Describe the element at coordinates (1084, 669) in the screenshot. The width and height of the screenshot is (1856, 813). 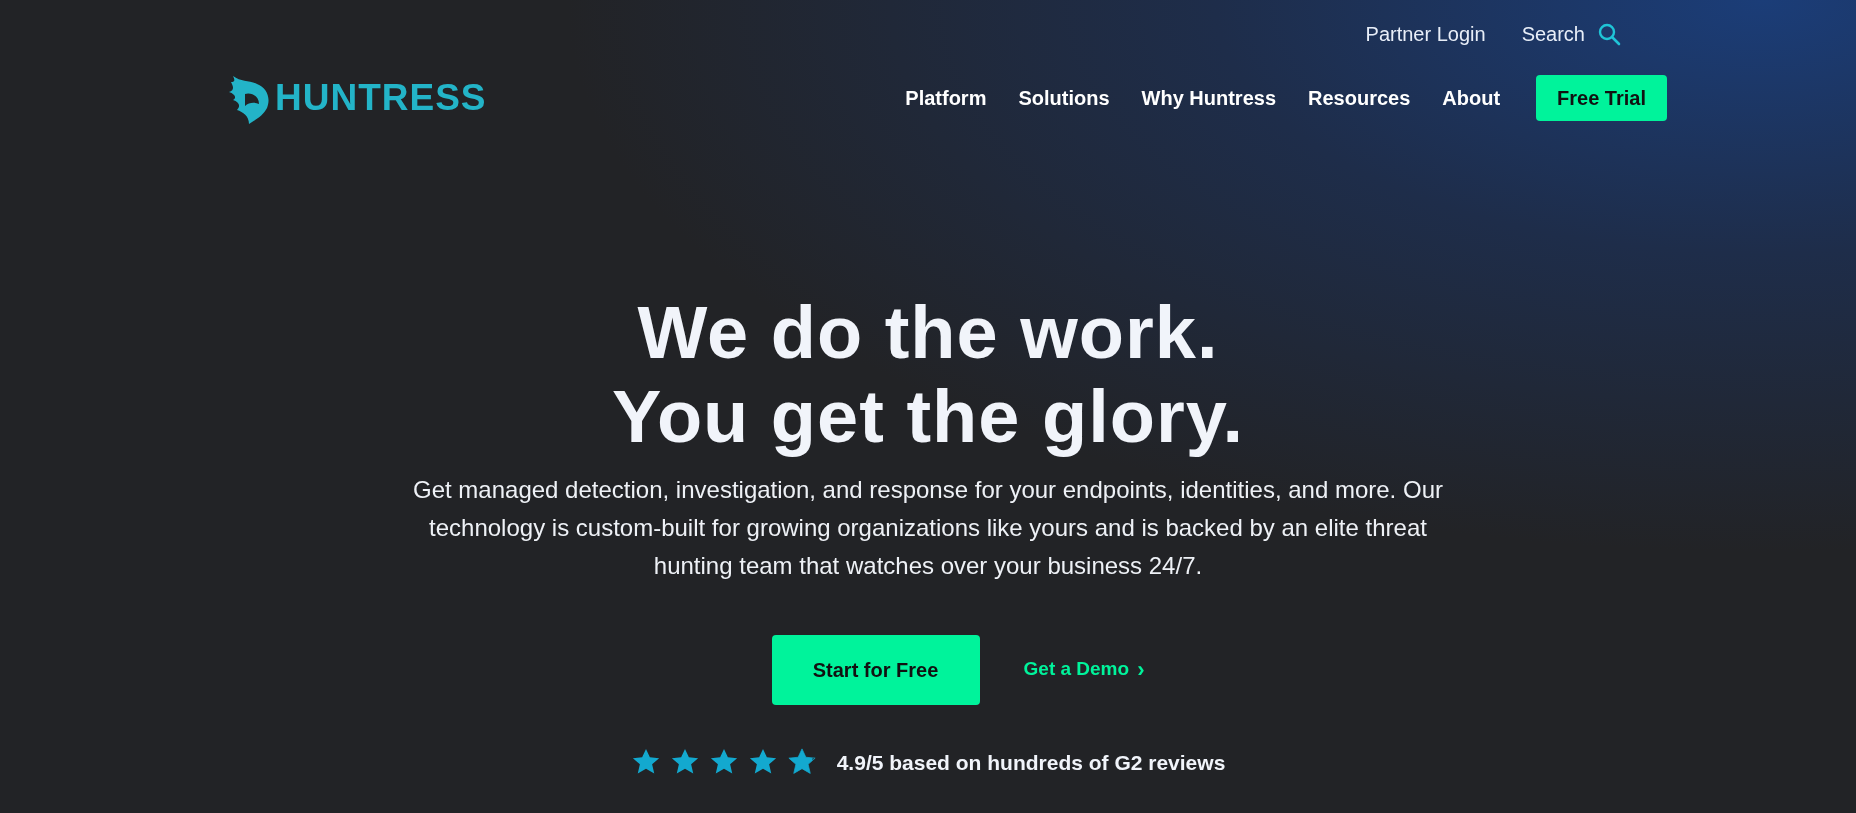
I see `get-a-demo-link: Get a Demo ›` at that location.